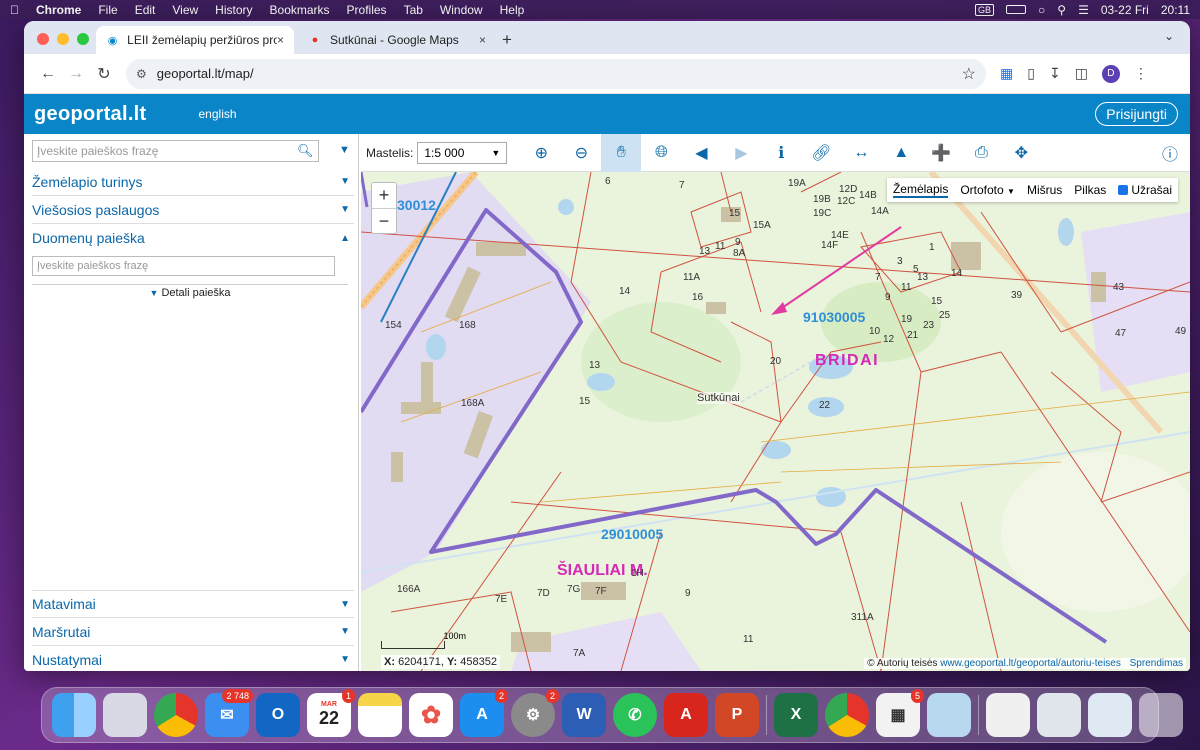  What do you see at coordinates (1016, 9) in the screenshot?
I see `battery-icon` at bounding box center [1016, 9].